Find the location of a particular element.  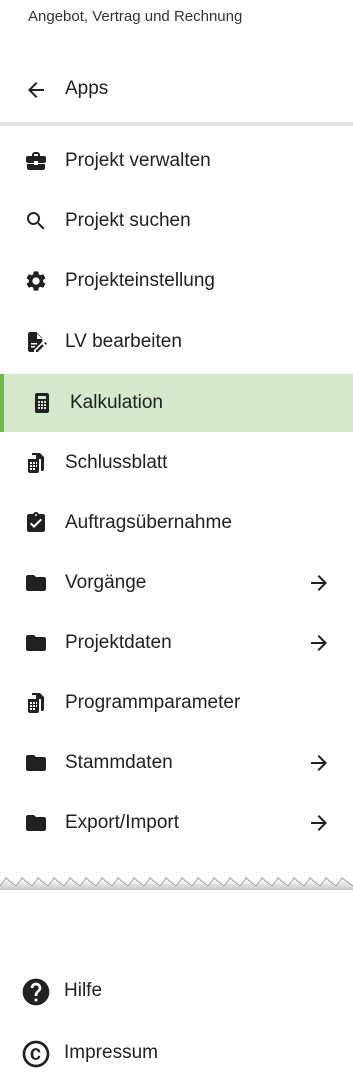

menu-item-export-import: Export/Import is located at coordinates (176, 823).